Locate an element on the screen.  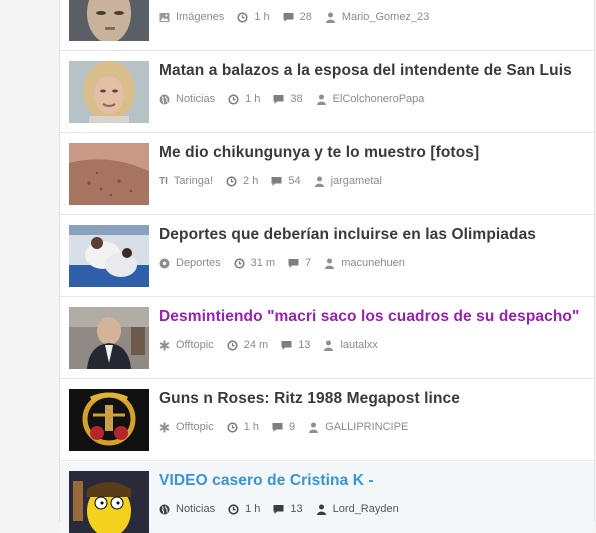
soccer-ball-icon is located at coordinates (164, 263).